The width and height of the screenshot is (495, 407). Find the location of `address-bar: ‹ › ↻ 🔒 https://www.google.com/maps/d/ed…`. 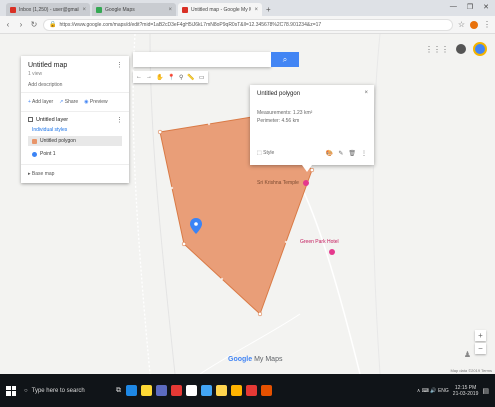

address-bar: ‹ › ↻ 🔒 https://www.google.com/maps/d/ed… is located at coordinates (247, 25).